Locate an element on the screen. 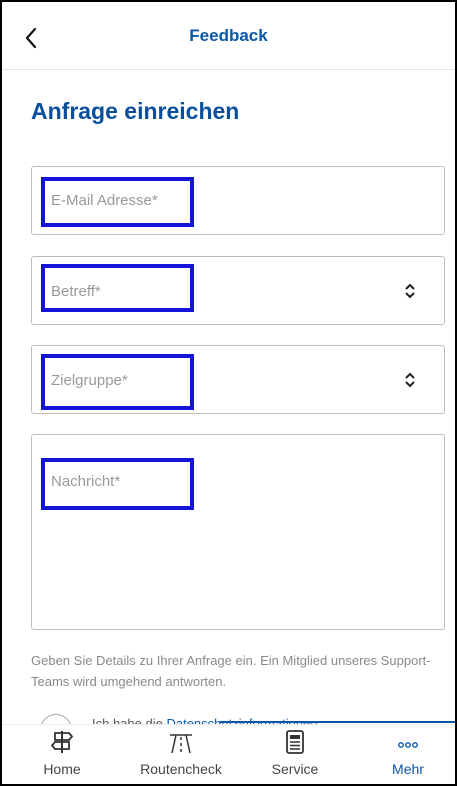 This screenshot has height=786, width=457. subject-highlight-box is located at coordinates (117, 288).